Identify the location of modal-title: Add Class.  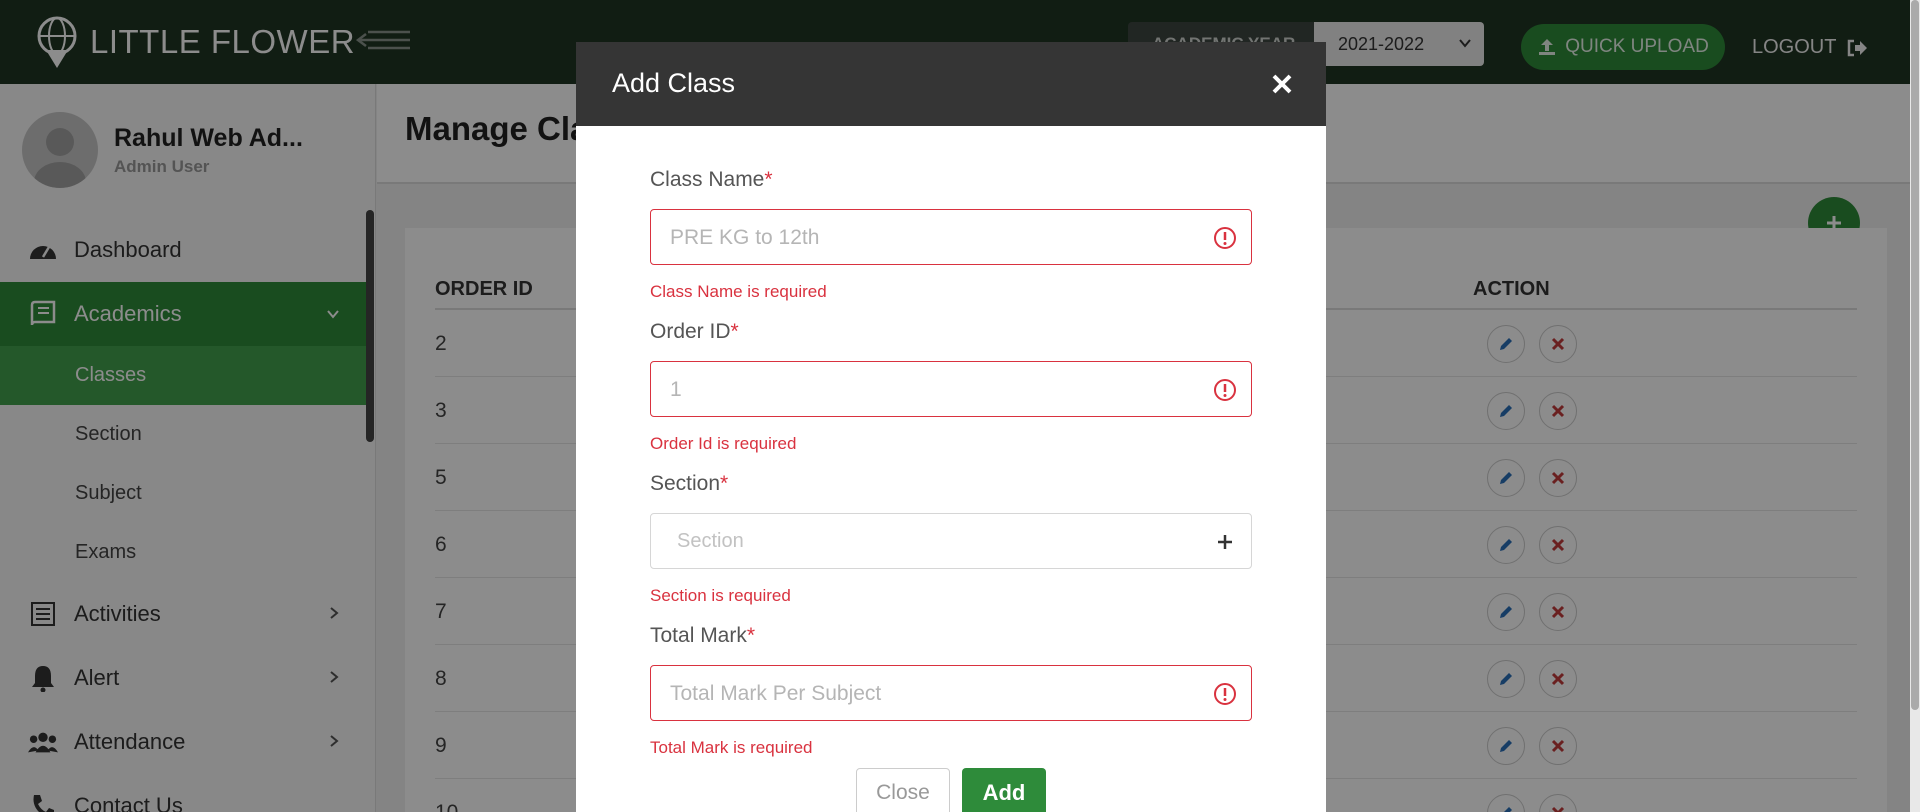
(674, 83).